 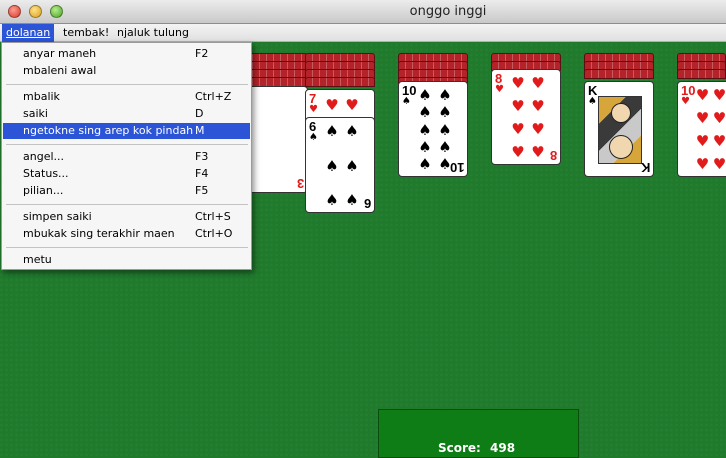 What do you see at coordinates (503, 448) in the screenshot?
I see `score-value: 498` at bounding box center [503, 448].